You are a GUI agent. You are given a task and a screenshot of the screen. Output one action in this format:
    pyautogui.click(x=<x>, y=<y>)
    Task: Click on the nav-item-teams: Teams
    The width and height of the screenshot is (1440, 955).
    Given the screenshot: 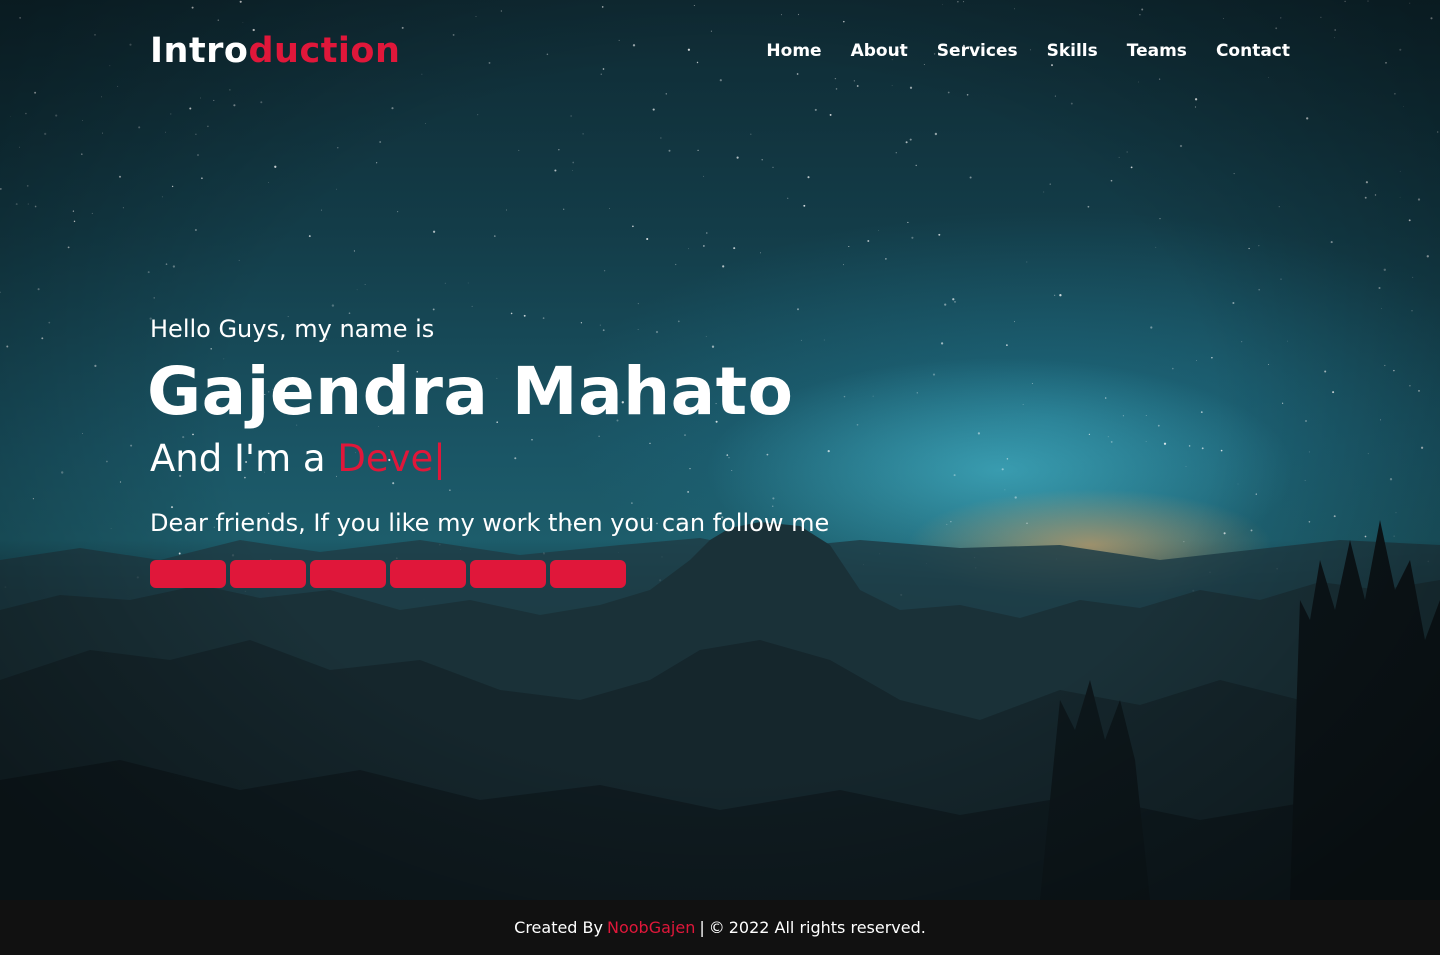 What is the action you would take?
    pyautogui.click(x=1157, y=51)
    